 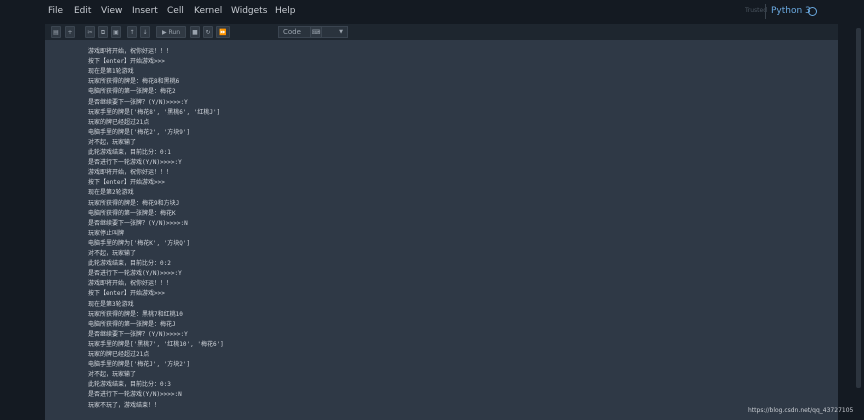 What do you see at coordinates (90, 32) in the screenshot?
I see `cut-icon: ✂` at bounding box center [90, 32].